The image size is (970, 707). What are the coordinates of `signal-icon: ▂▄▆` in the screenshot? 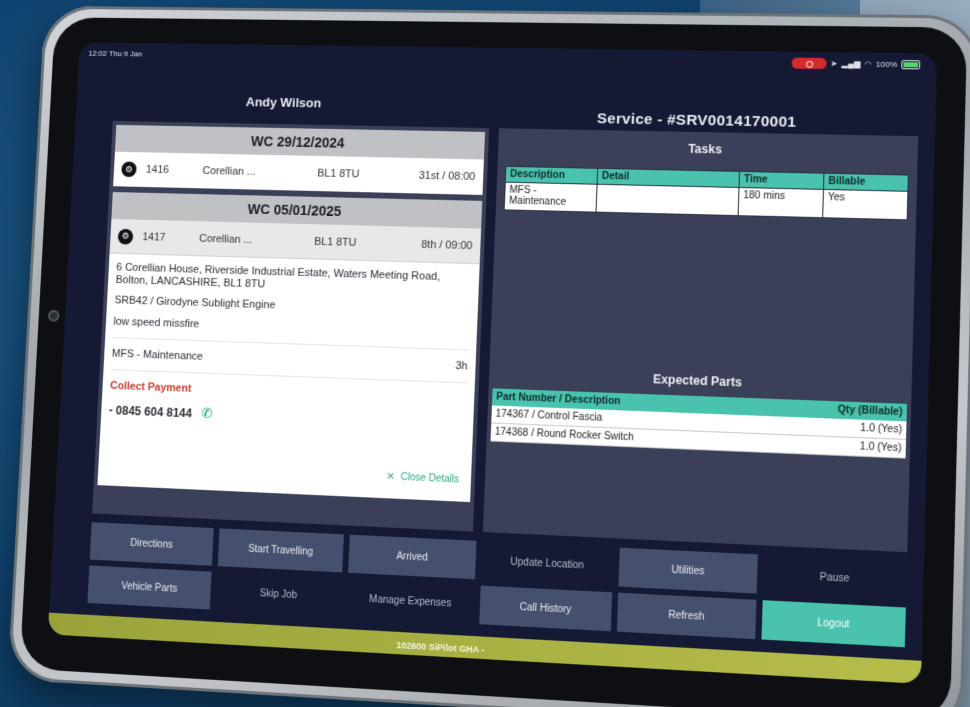 It's located at (851, 64).